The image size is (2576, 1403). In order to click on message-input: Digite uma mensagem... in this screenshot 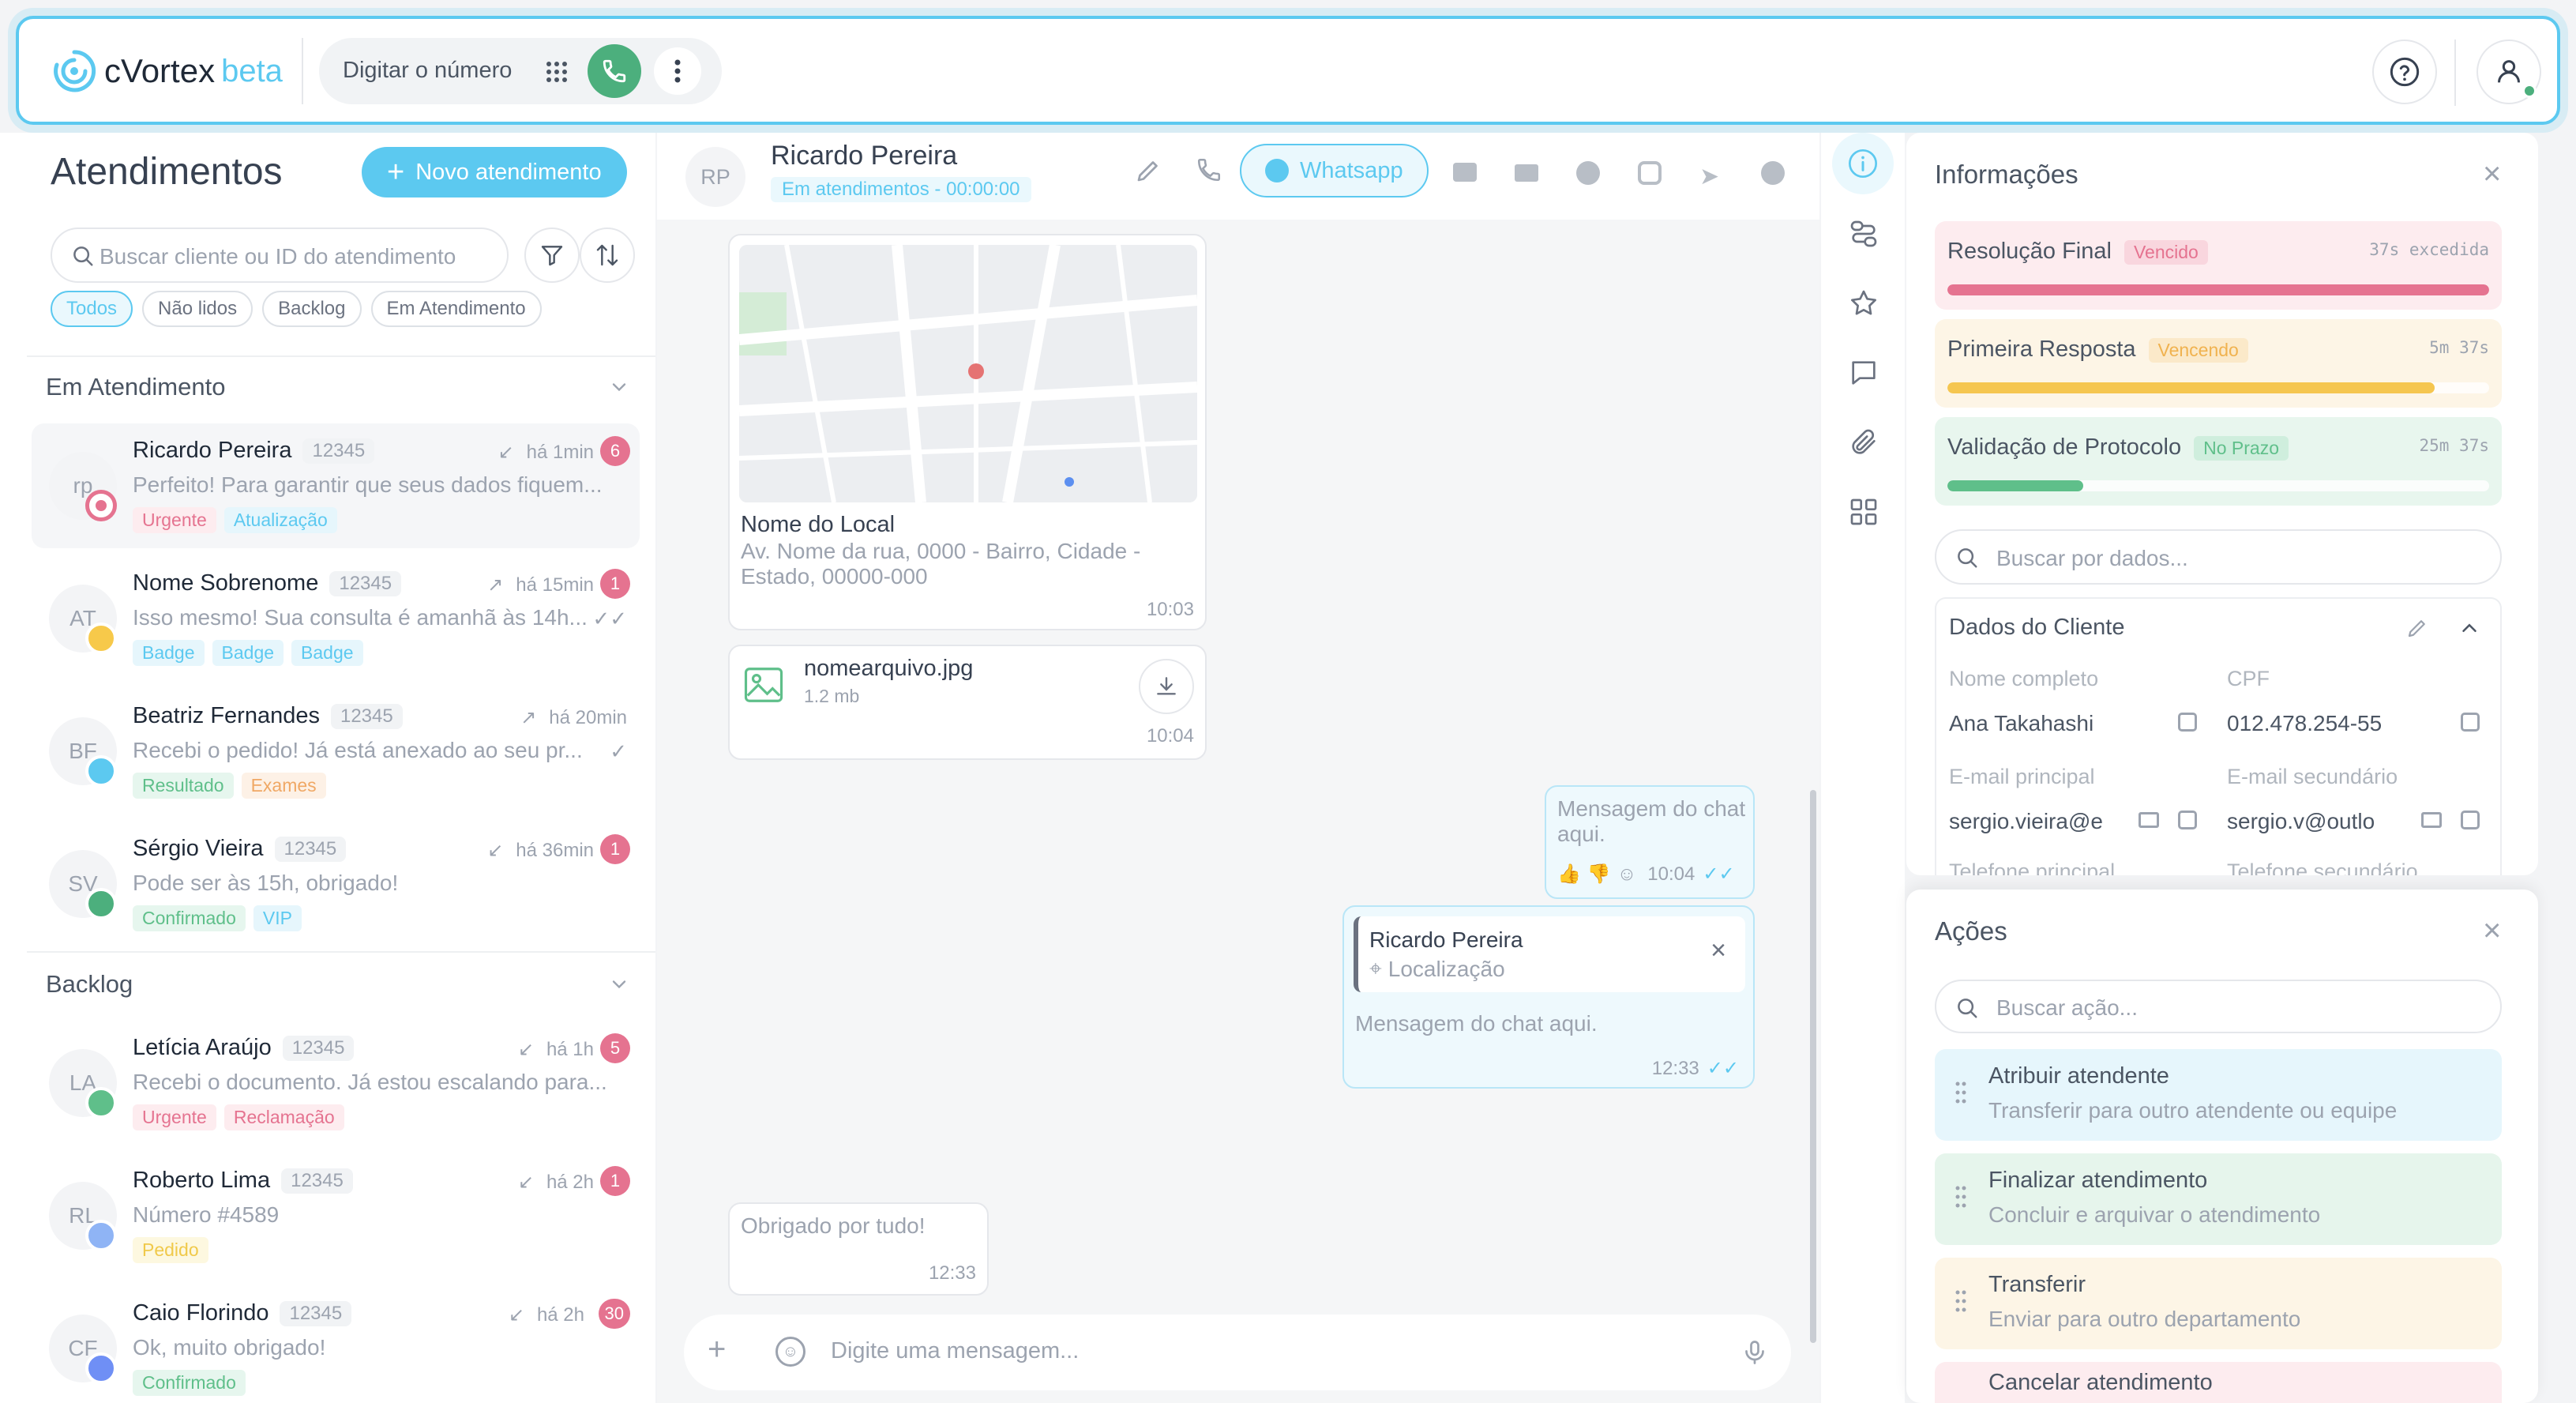, I will do `click(955, 1351)`.